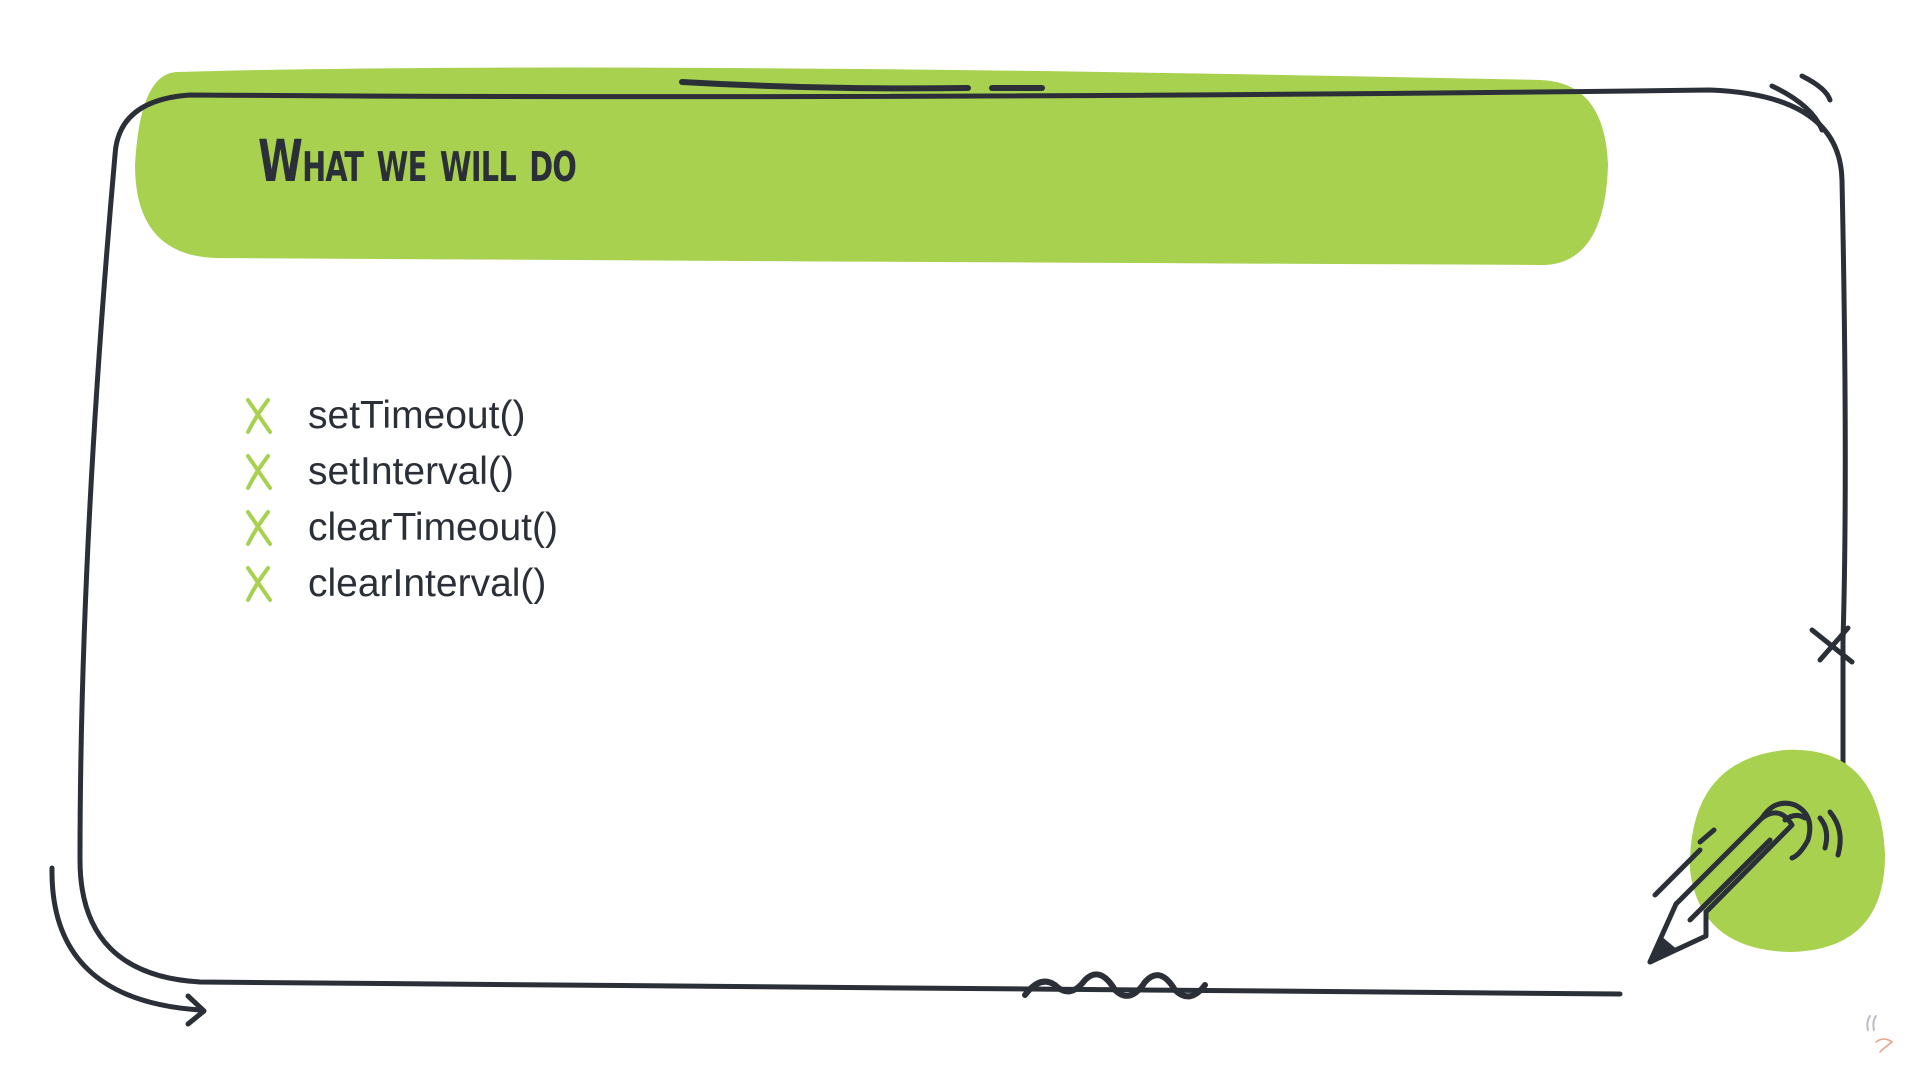  What do you see at coordinates (825, 85) in the screenshot?
I see `top-stroke-long` at bounding box center [825, 85].